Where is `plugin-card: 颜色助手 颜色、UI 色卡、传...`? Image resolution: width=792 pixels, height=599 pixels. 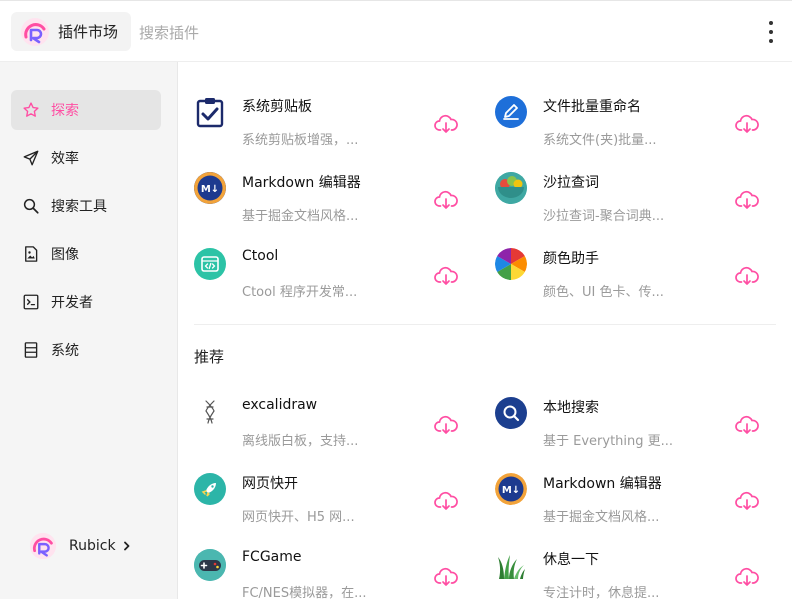
plugin-card: 颜色助手 颜色、UI 色卡、传... is located at coordinates (637, 278).